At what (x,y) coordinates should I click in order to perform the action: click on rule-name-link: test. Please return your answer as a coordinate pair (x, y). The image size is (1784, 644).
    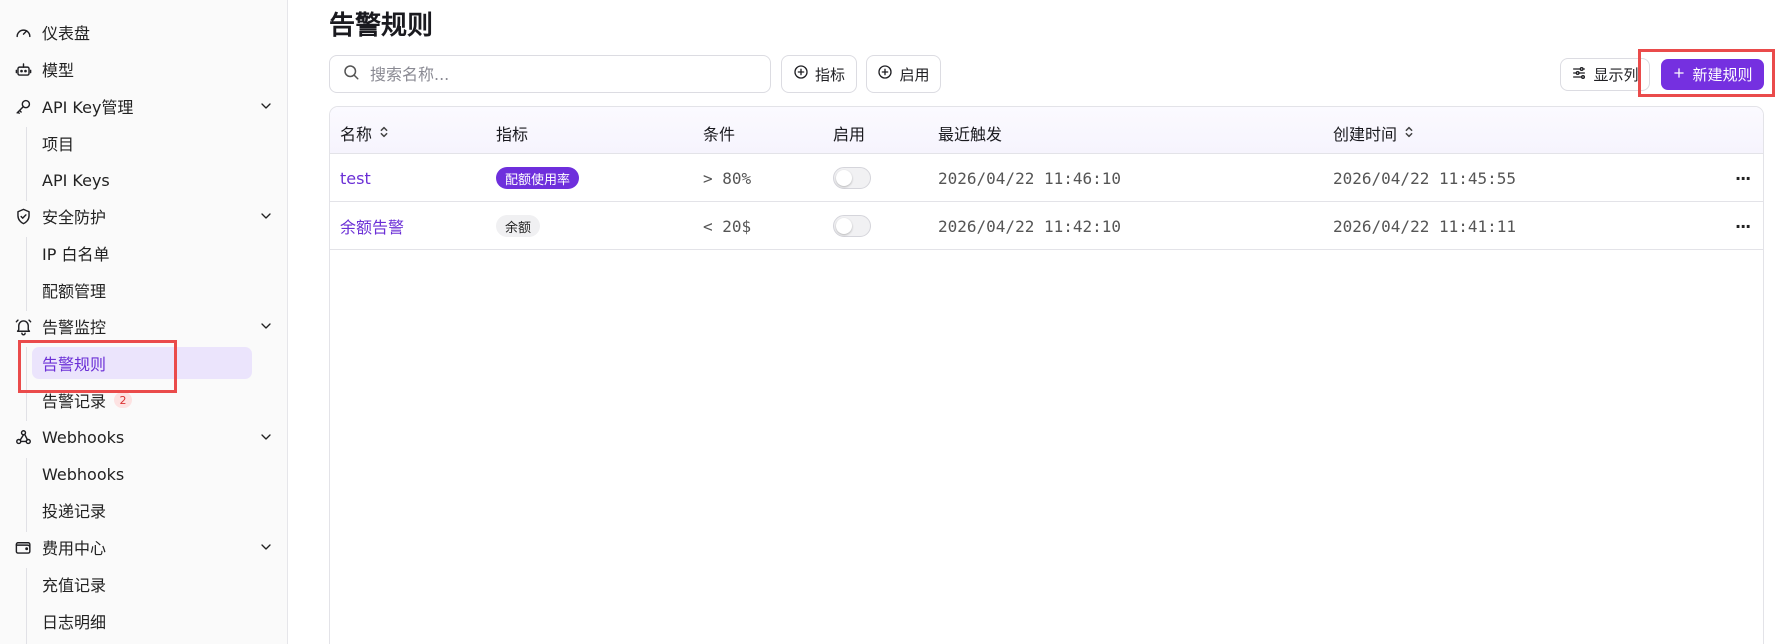
    Looking at the image, I should click on (355, 178).